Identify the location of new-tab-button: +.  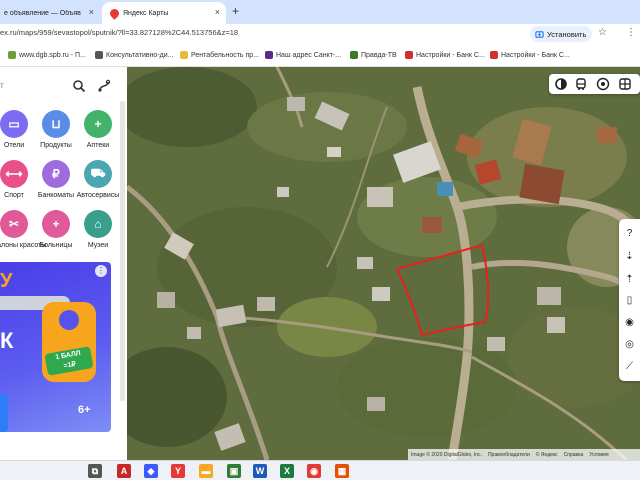
(235, 11).